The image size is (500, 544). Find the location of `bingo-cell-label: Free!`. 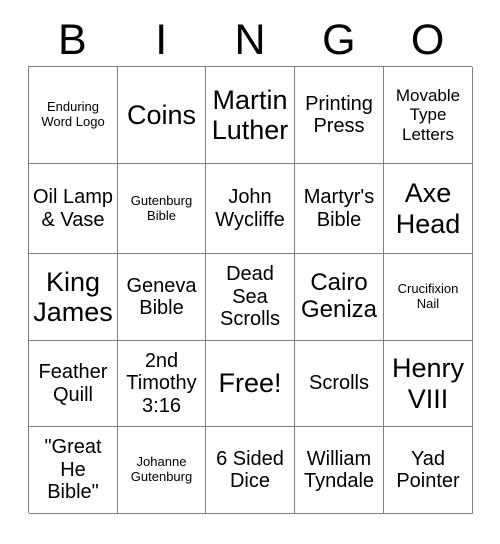

bingo-cell-label: Free! is located at coordinates (250, 383).